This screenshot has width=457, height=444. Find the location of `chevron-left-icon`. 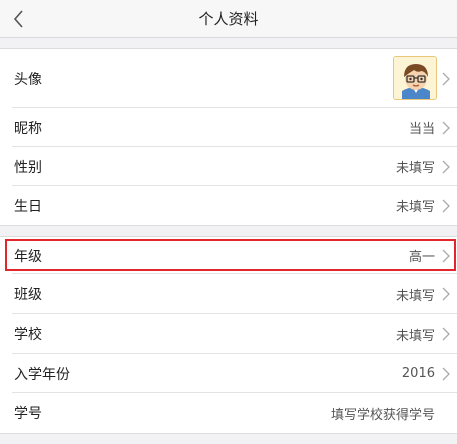

chevron-left-icon is located at coordinates (18, 19).